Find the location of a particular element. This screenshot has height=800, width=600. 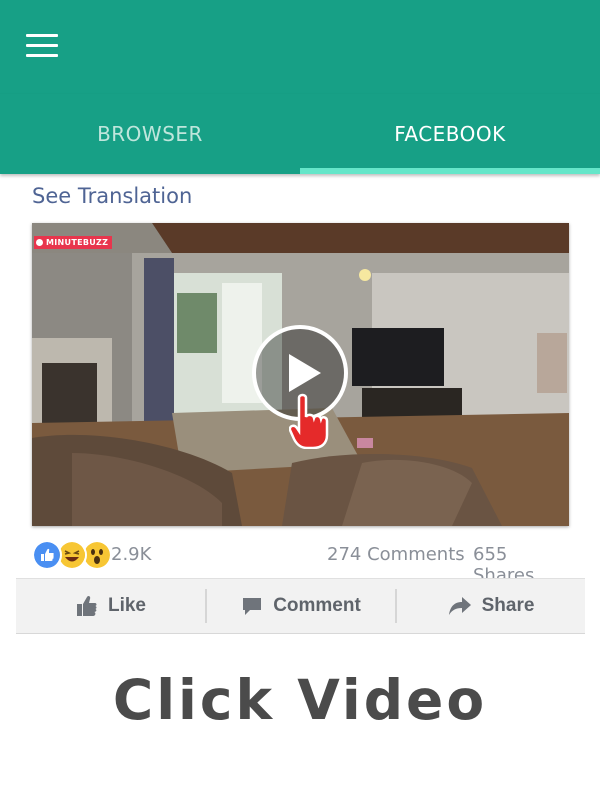

tab-bar: BROWSER FACEBOOK is located at coordinates (300, 134).